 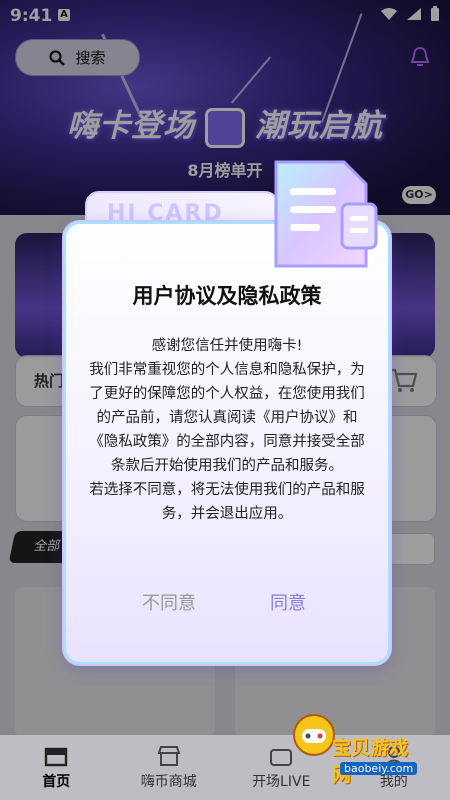 What do you see at coordinates (227, 296) in the screenshot?
I see `dialog-title: 用户协议及隐私政策` at bounding box center [227, 296].